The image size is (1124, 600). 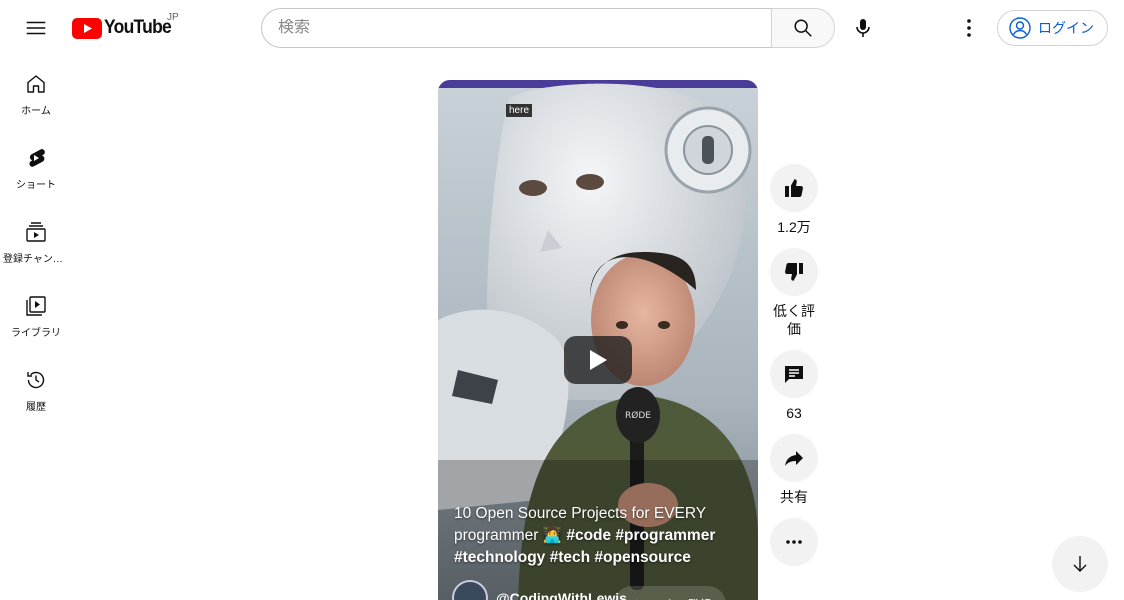 I want to click on logo-wordmark: YouTube, so click(x=138, y=27).